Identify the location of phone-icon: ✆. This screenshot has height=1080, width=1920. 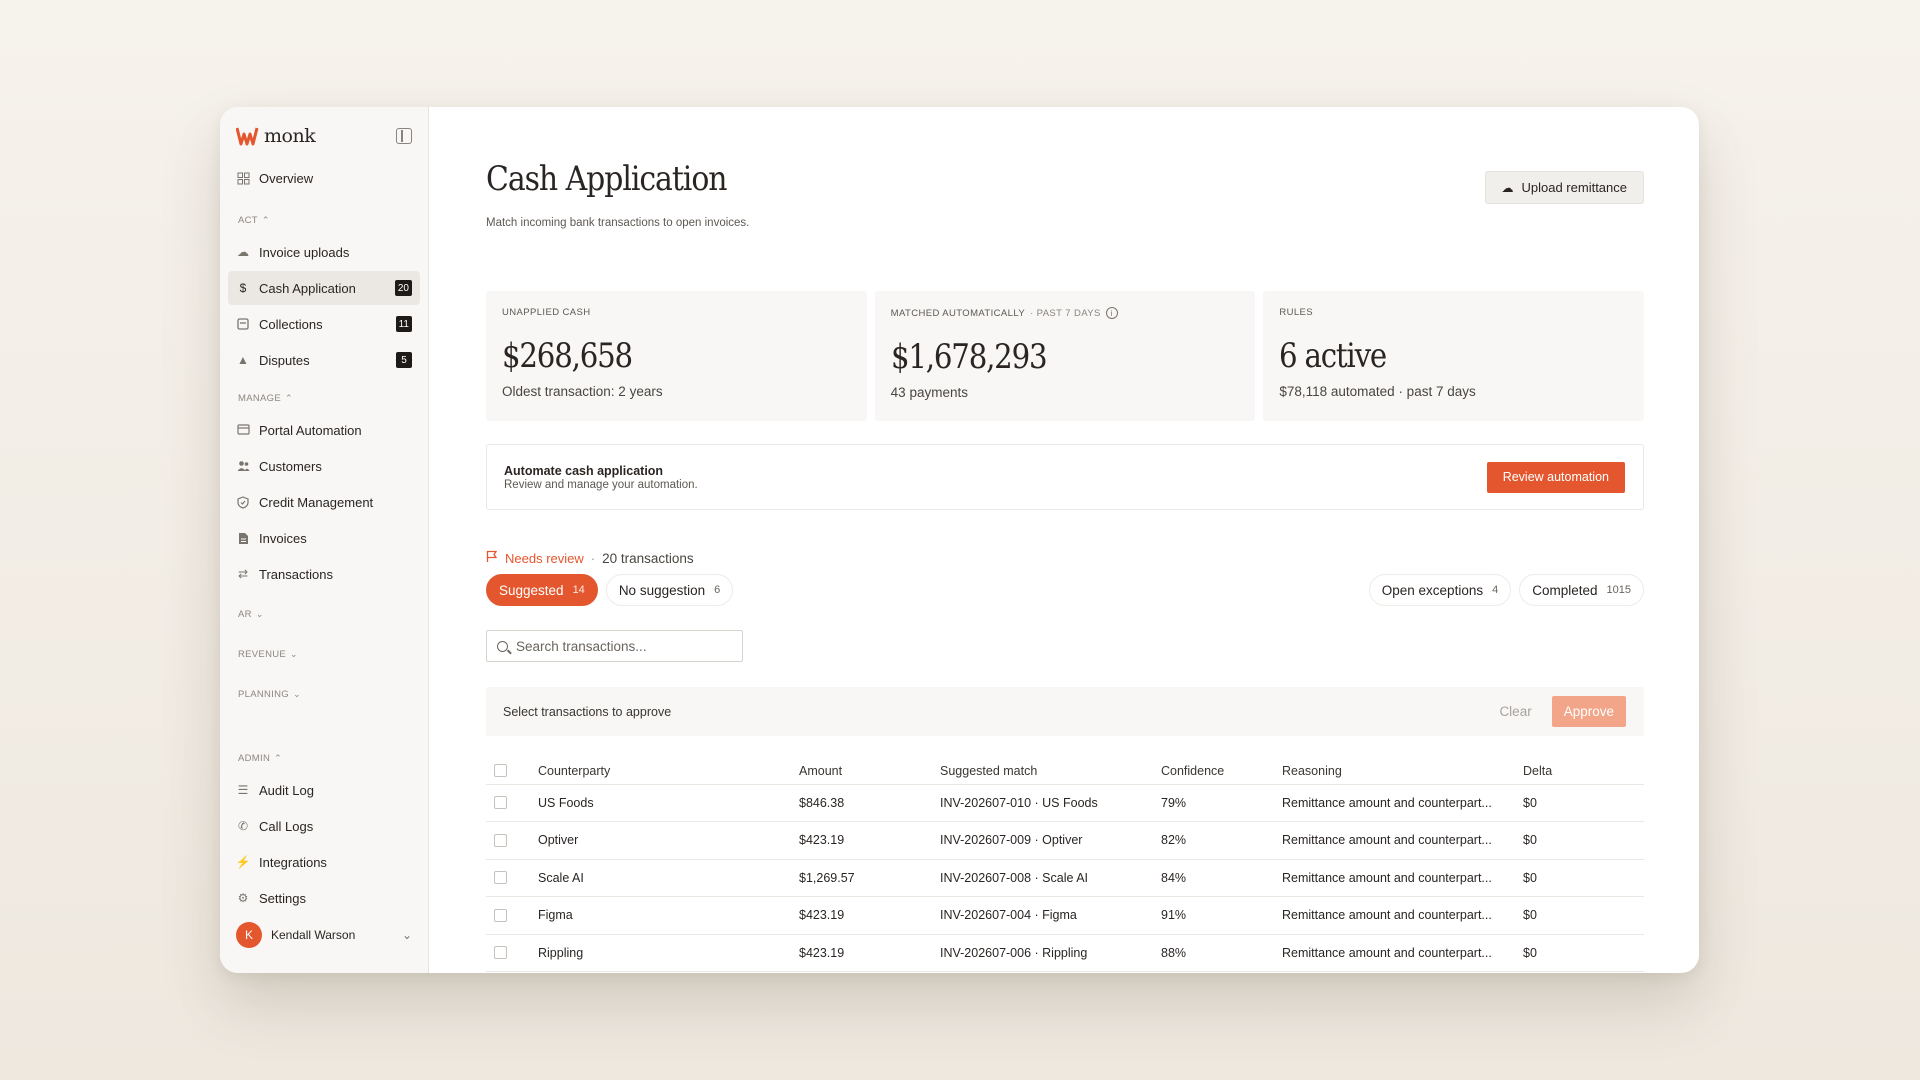
(243, 826).